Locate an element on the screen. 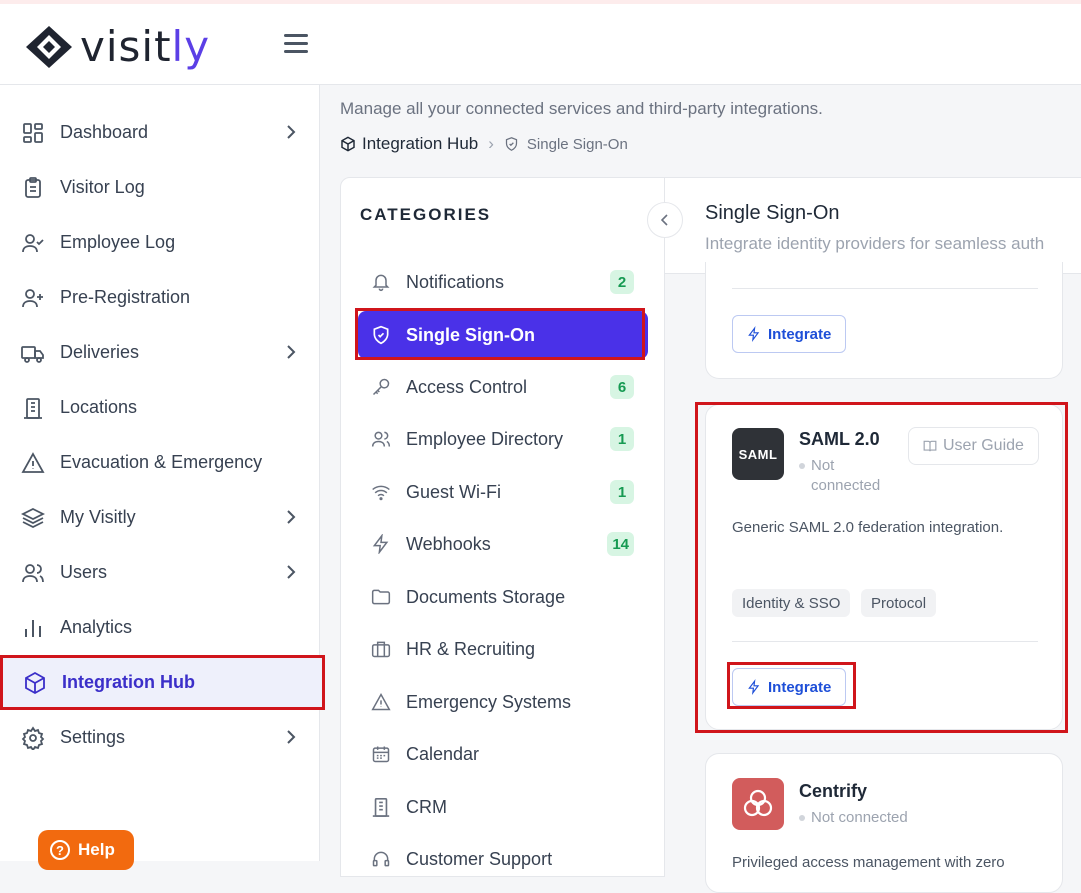  sidebar-item-visitor-log: Visitor Log is located at coordinates (160, 187).